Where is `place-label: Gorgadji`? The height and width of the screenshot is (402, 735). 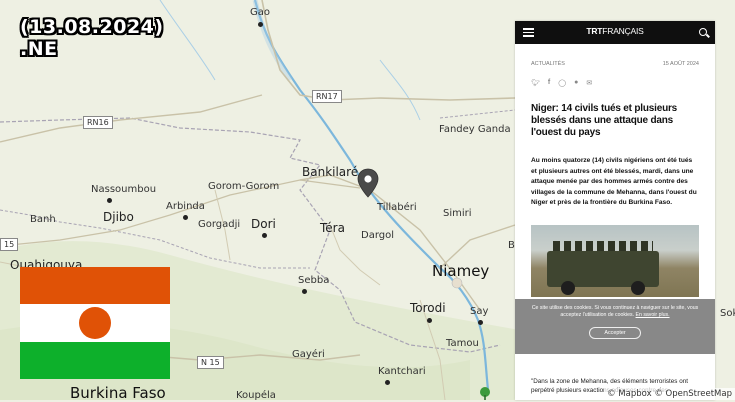 place-label: Gorgadji is located at coordinates (219, 224).